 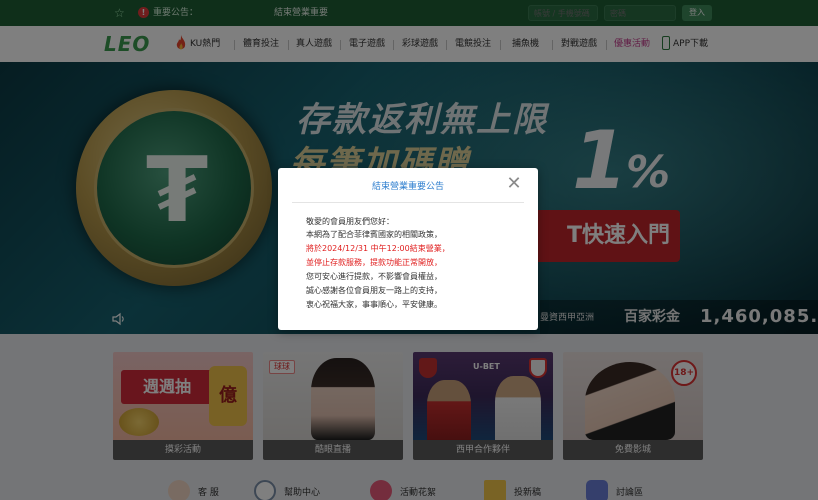 What do you see at coordinates (378, 248) in the screenshot?
I see `modal-line-highlight: 將於2024/12/31 中午12:00結束營業，` at bounding box center [378, 248].